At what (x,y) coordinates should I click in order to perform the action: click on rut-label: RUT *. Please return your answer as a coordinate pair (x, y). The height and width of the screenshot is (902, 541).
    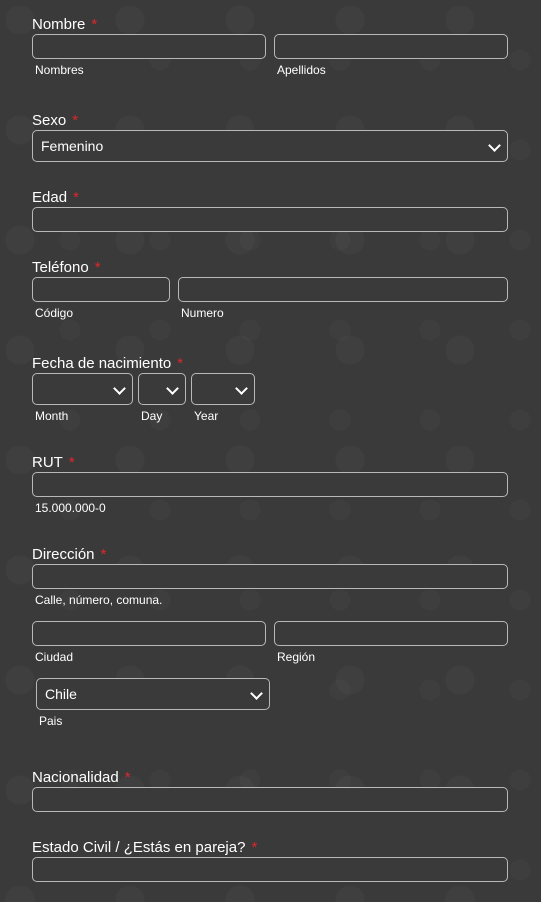
    Looking at the image, I should click on (53, 463).